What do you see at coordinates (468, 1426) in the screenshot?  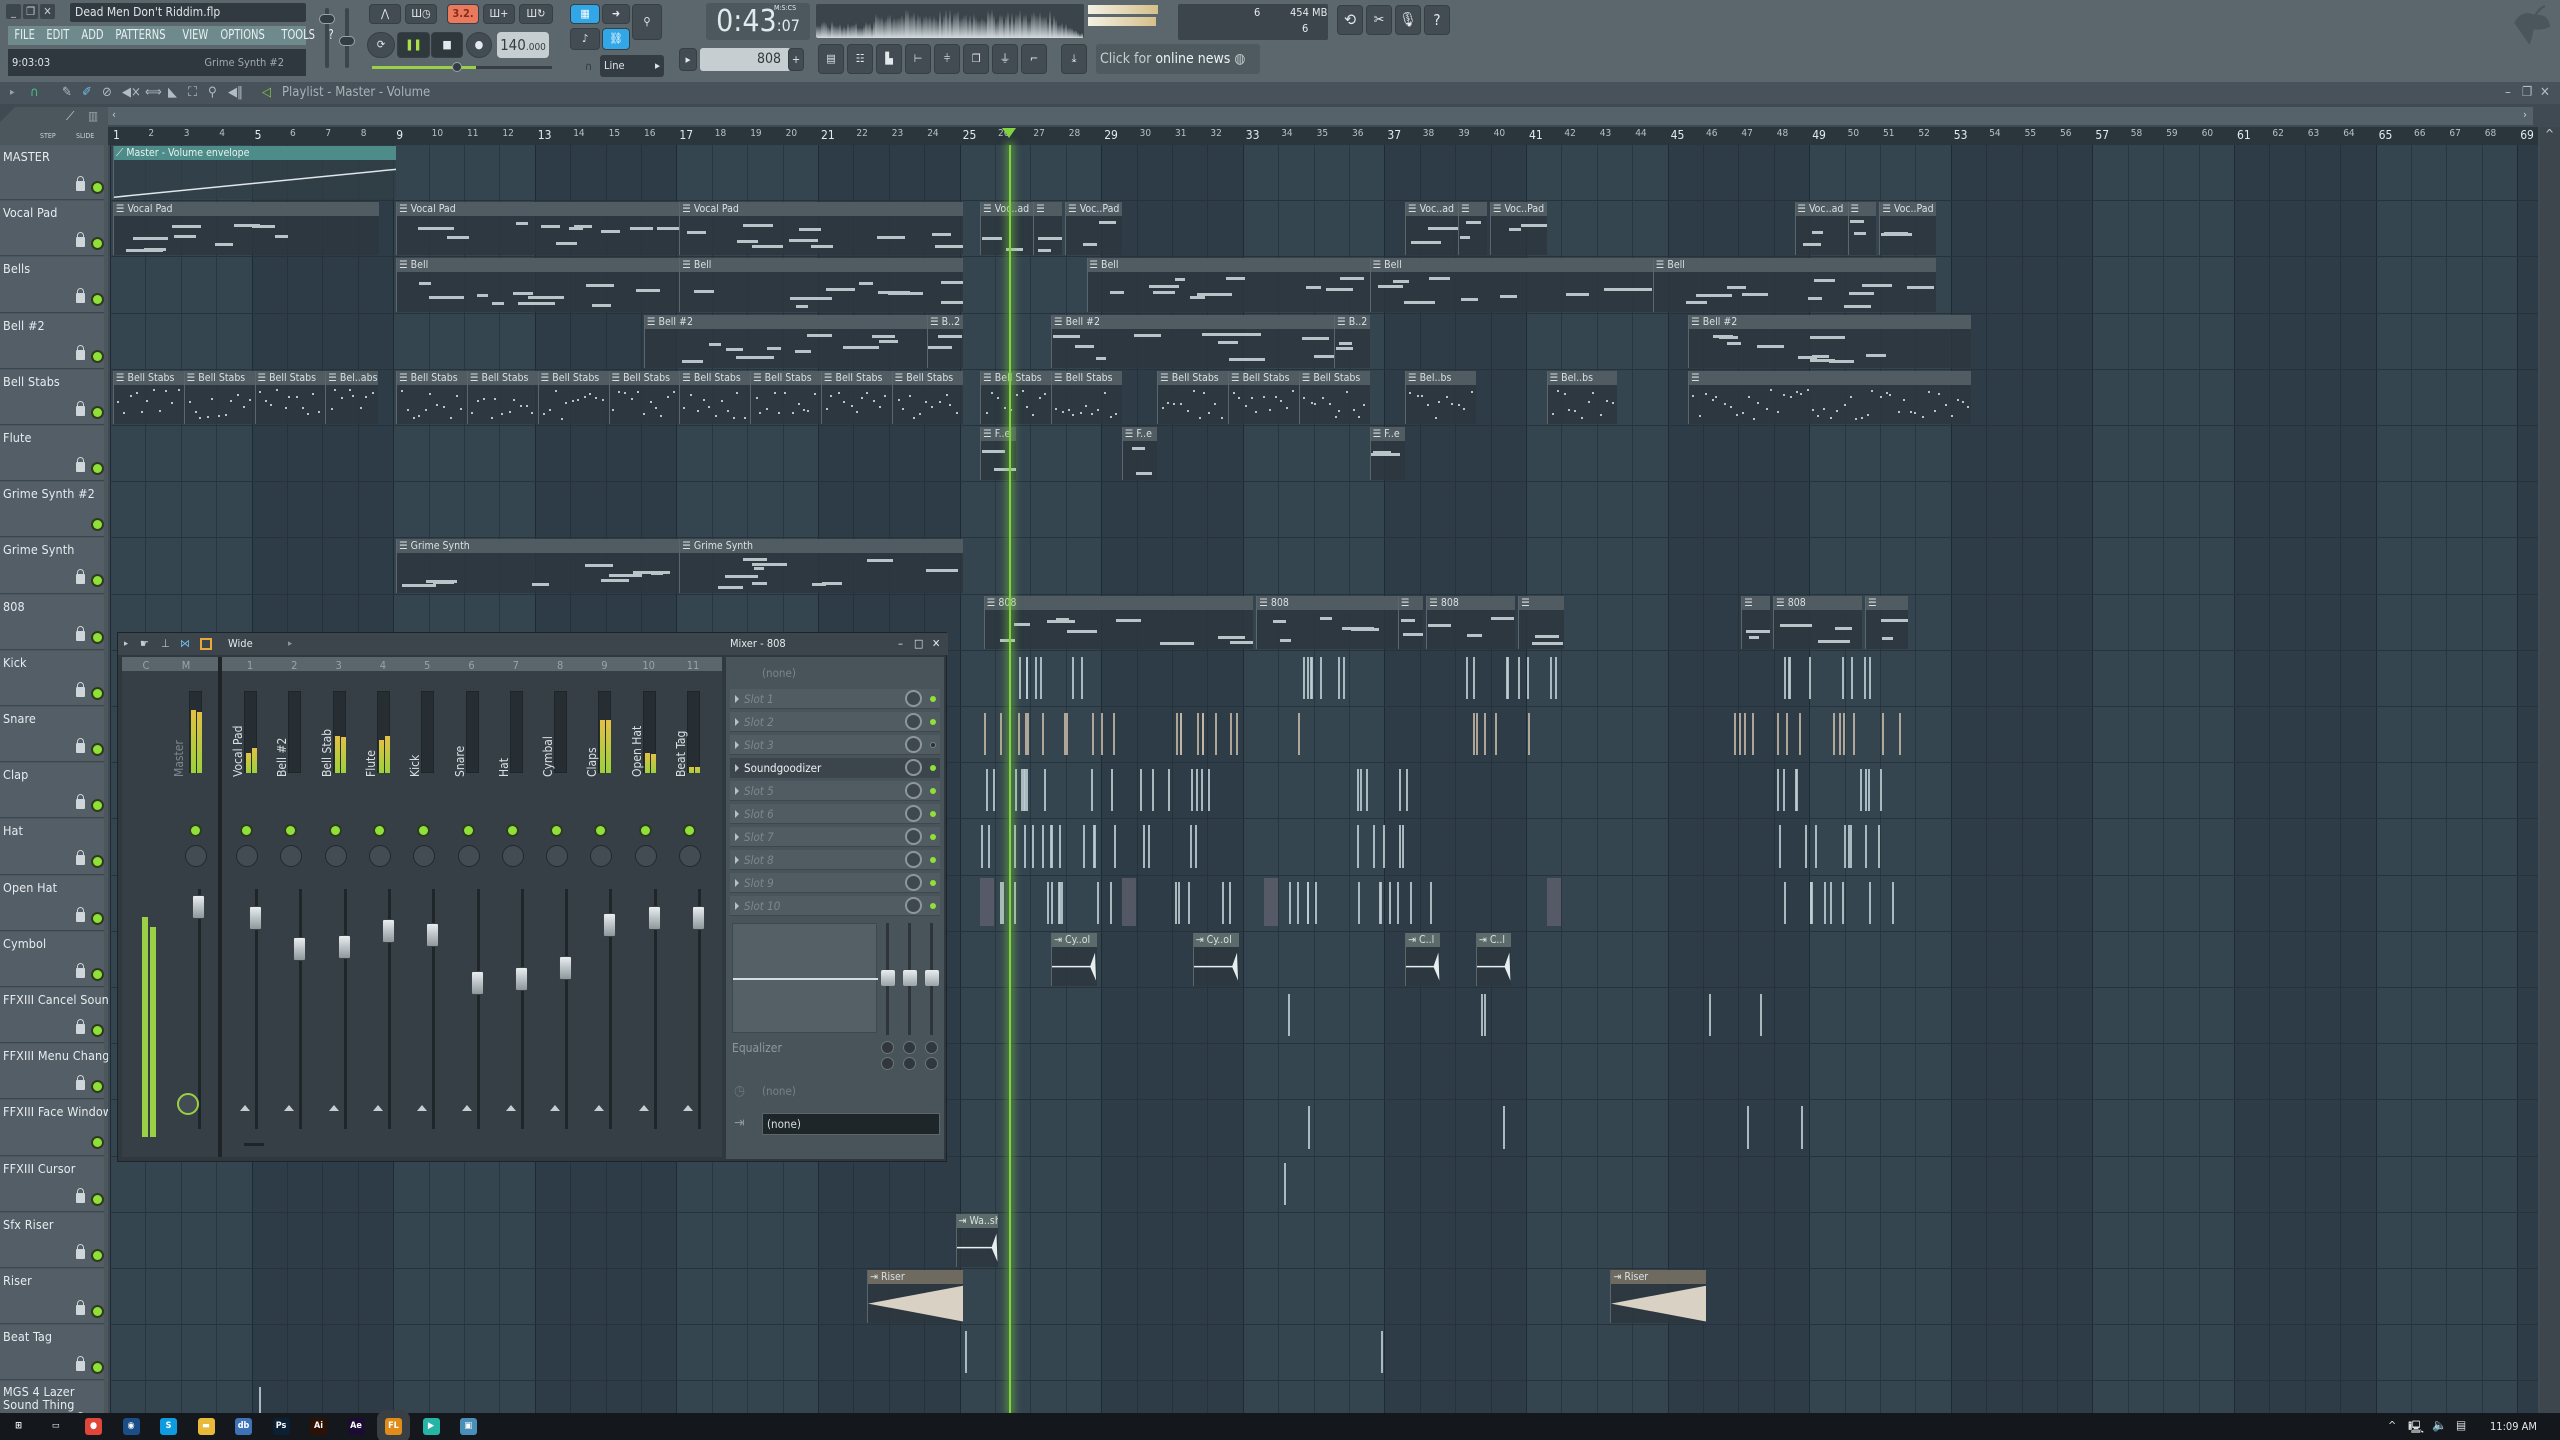 I see `photos-icon: ▣` at bounding box center [468, 1426].